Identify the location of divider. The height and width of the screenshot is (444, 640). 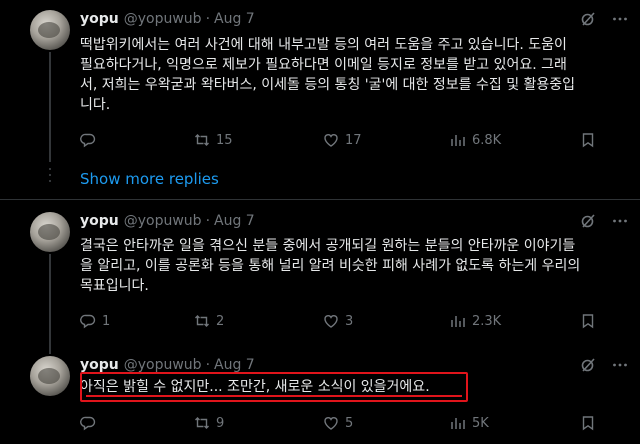
(320, 199).